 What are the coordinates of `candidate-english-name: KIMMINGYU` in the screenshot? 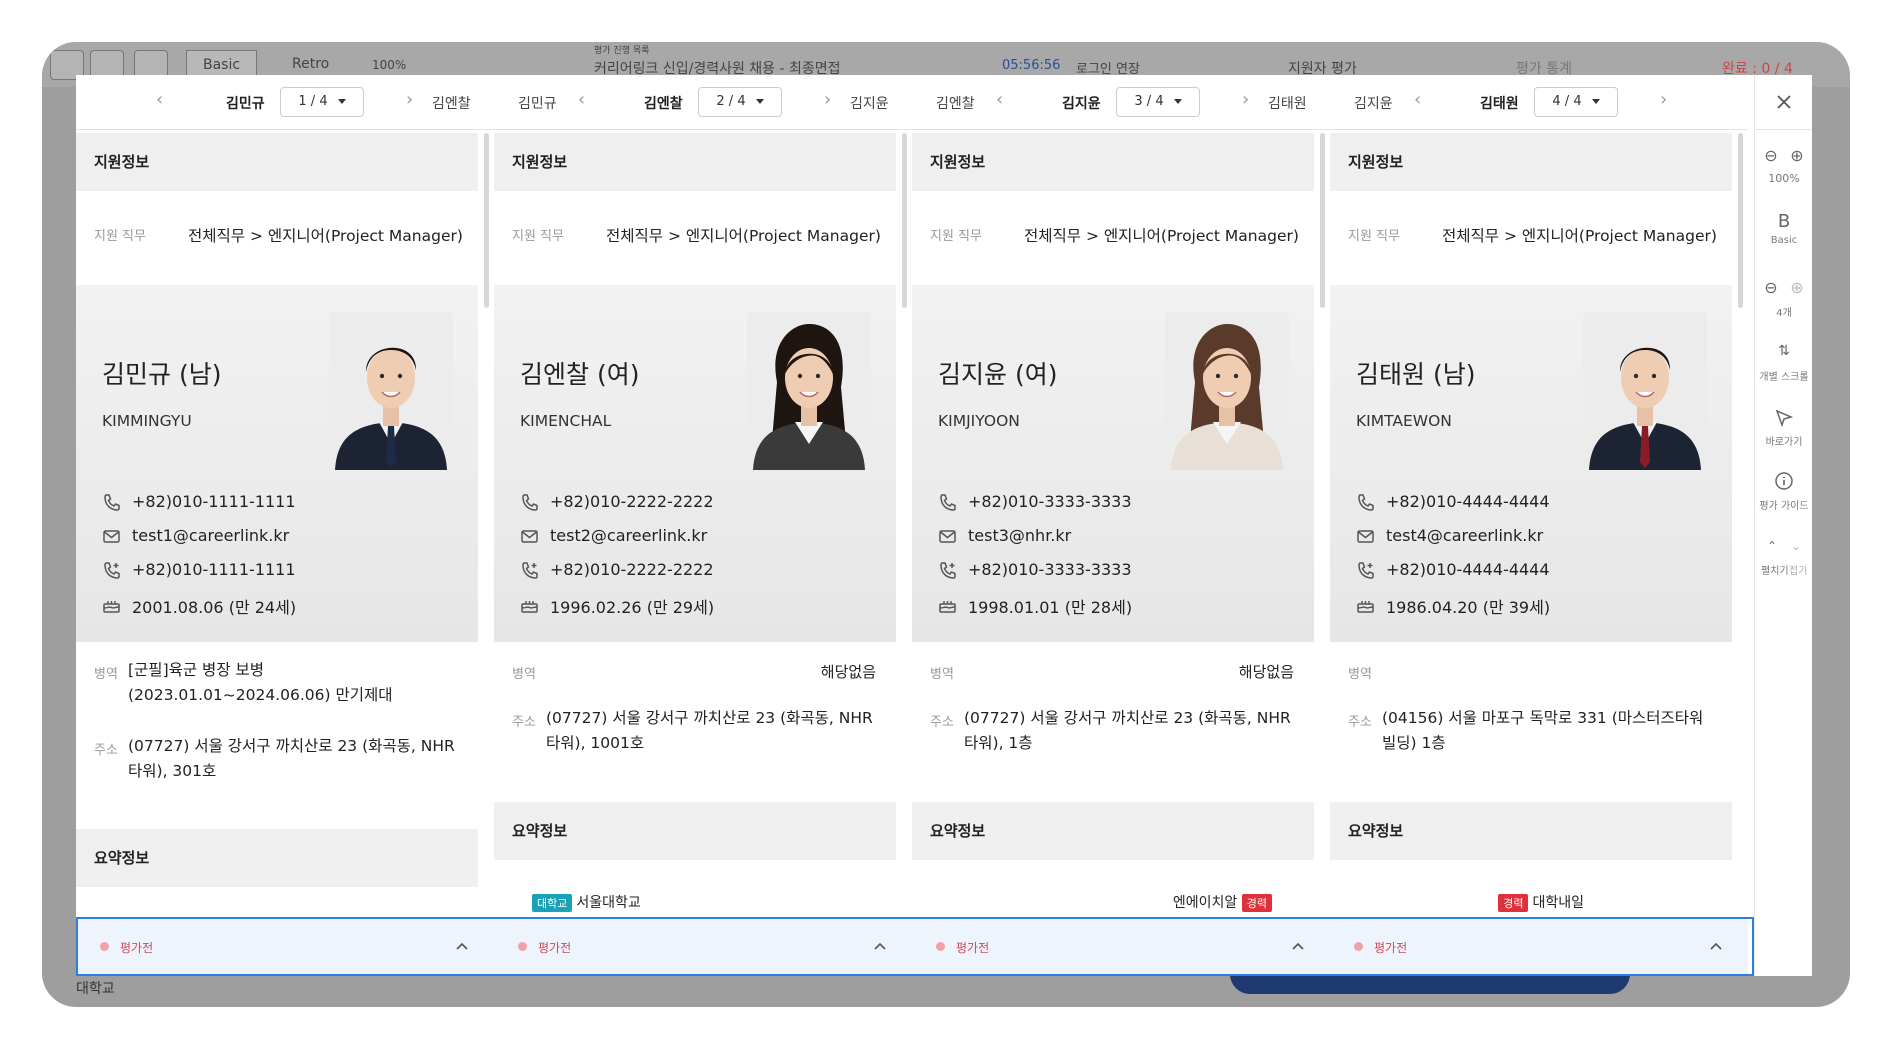 It's located at (147, 421).